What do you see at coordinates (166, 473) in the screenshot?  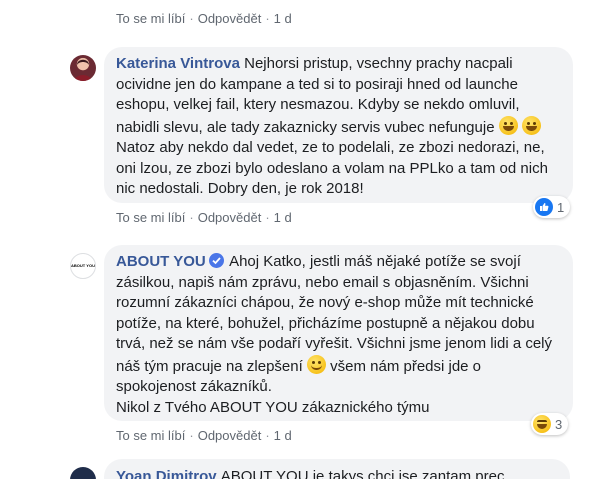 I see `comment-author: Yoan Dimitrov` at bounding box center [166, 473].